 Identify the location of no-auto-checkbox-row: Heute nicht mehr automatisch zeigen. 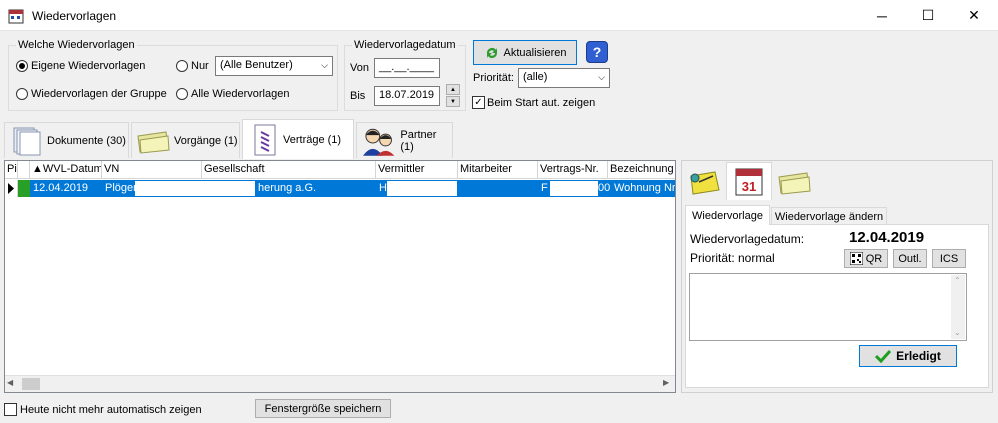
(103, 409).